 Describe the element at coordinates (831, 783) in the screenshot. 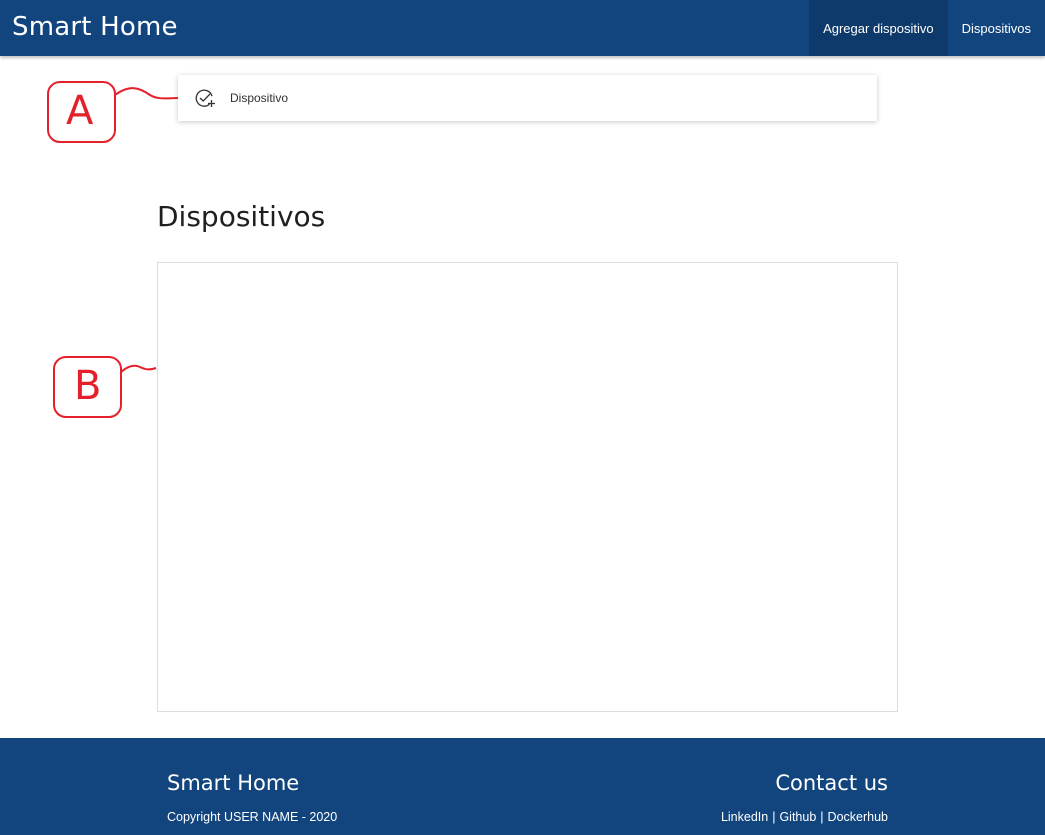

I see `footer-contact-title: Contact us` at that location.